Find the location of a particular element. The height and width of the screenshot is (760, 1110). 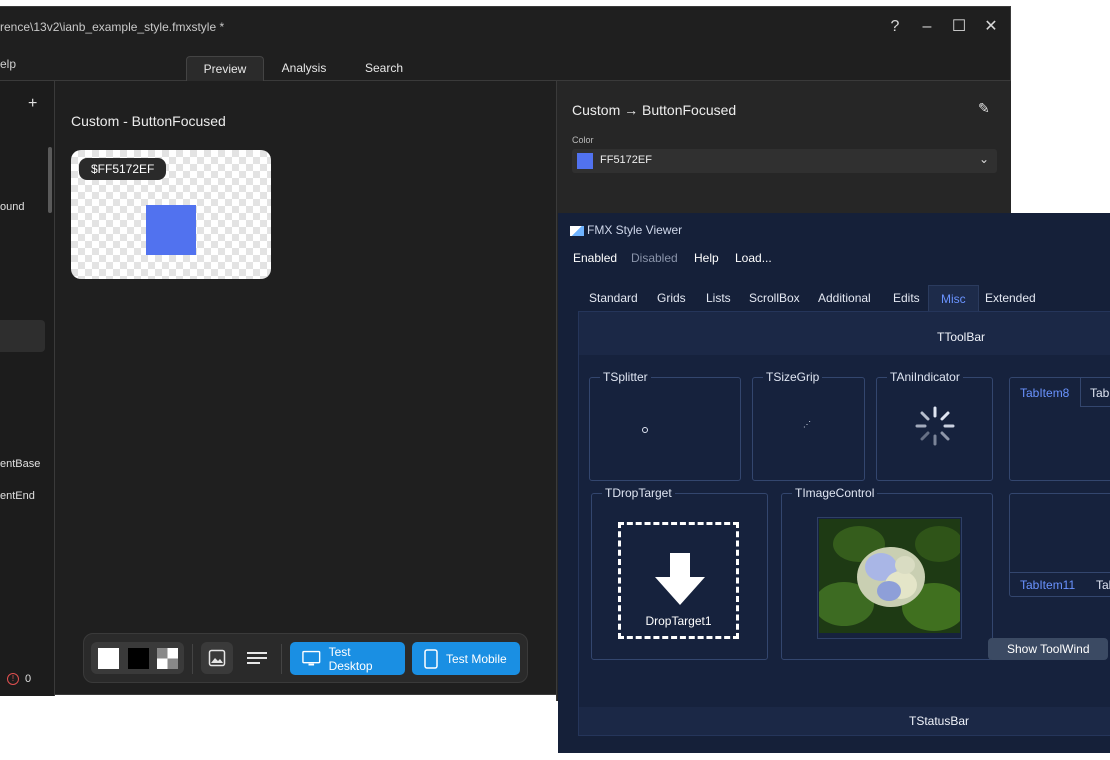

hydrangea-image is located at coordinates (889, 576).